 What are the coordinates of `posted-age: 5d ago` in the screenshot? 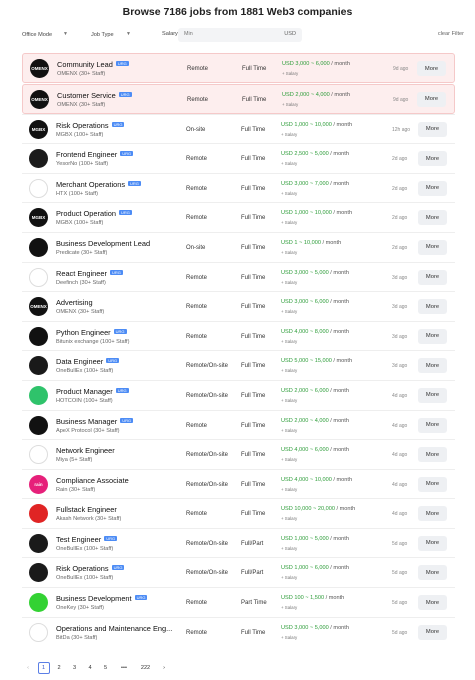 It's located at (400, 573).